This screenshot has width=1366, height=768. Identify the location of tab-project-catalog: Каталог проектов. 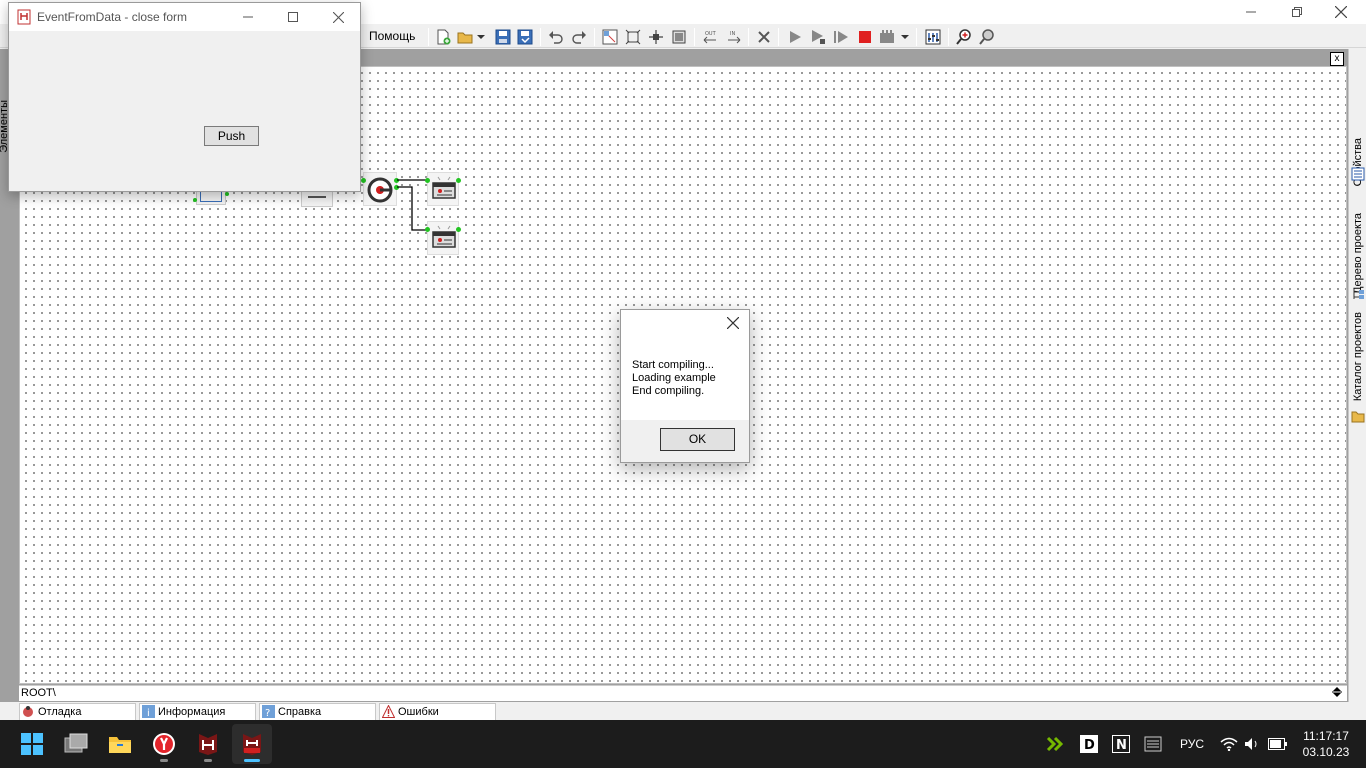
(1357, 357).